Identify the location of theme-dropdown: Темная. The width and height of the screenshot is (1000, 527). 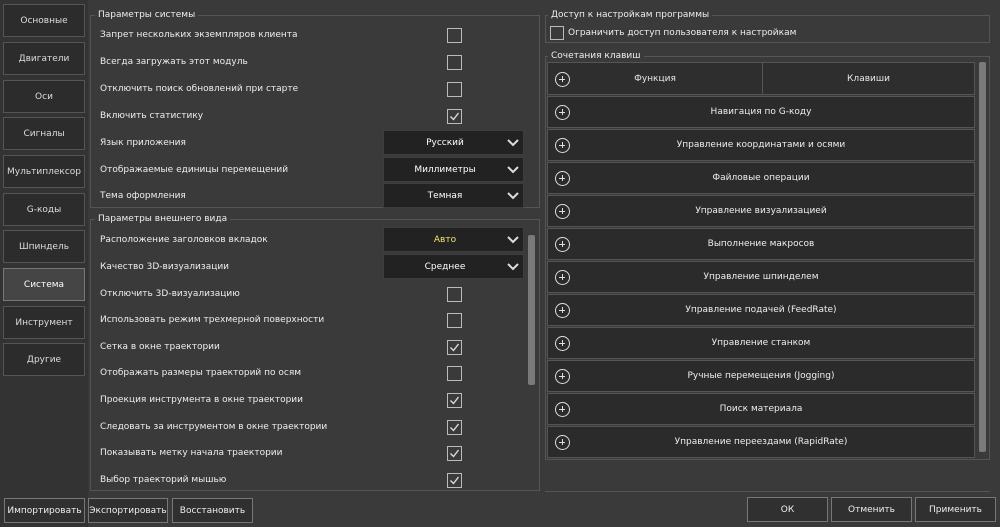
(453, 195).